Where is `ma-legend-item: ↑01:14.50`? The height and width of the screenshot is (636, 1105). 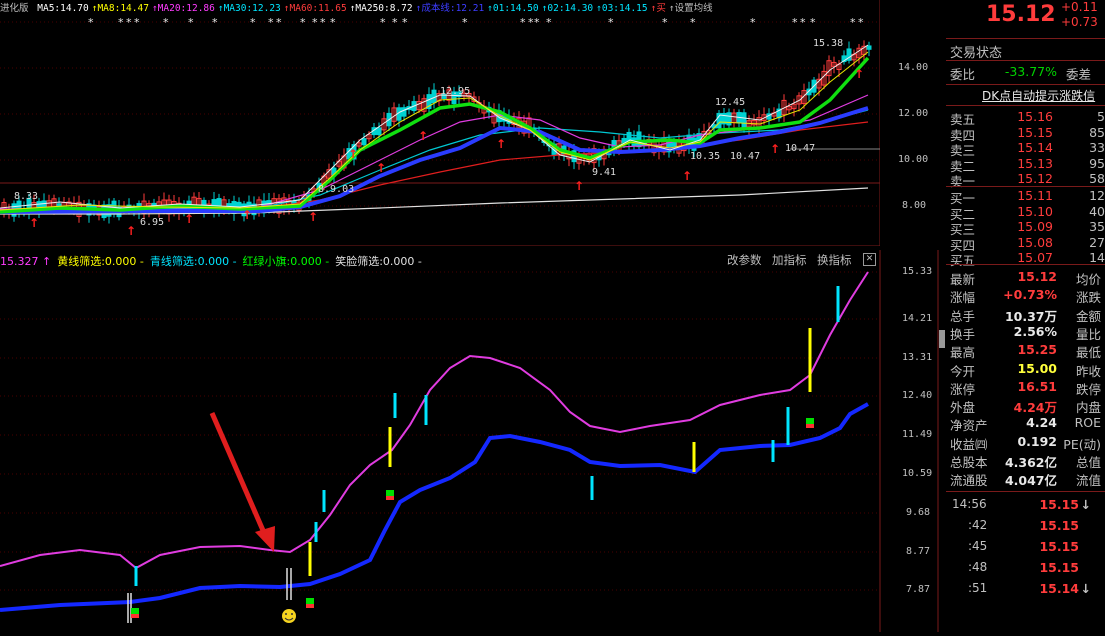 ma-legend-item: ↑01:14.50 is located at coordinates (513, 8).